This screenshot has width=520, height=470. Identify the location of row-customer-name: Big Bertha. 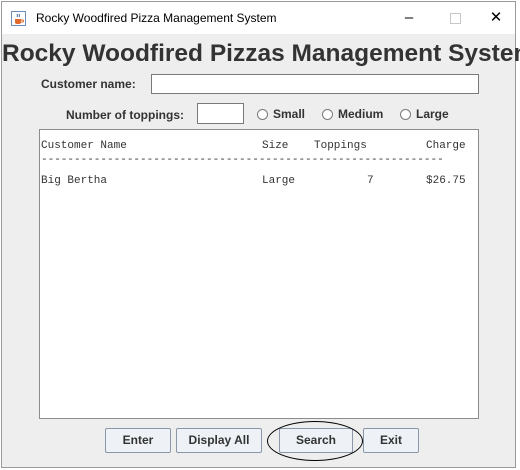
(74, 181).